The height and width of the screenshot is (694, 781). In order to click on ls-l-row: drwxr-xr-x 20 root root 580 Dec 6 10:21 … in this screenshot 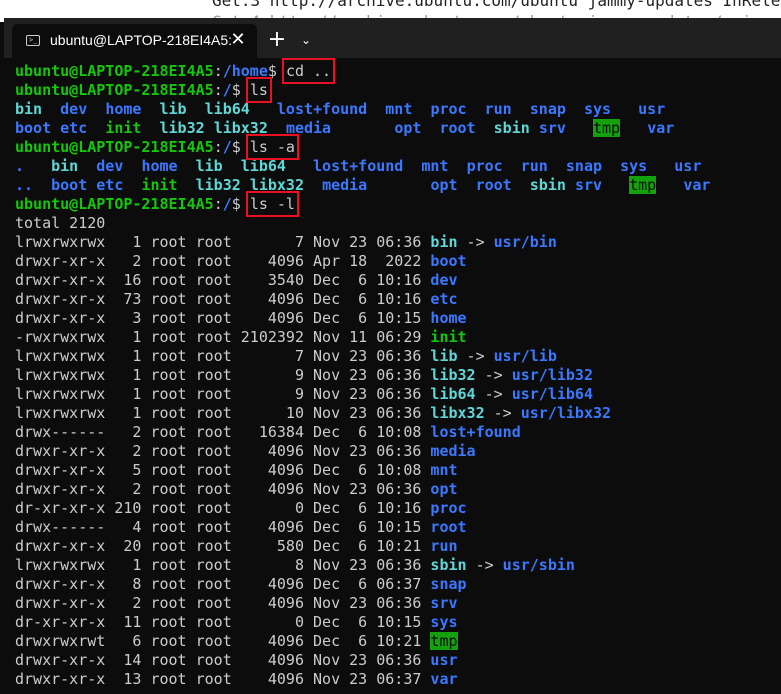, I will do `click(395, 546)`.